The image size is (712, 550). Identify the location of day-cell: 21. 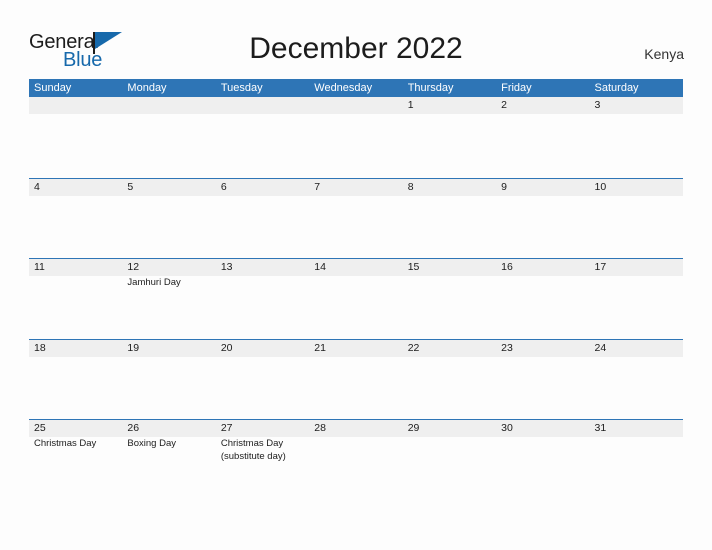
(355, 380).